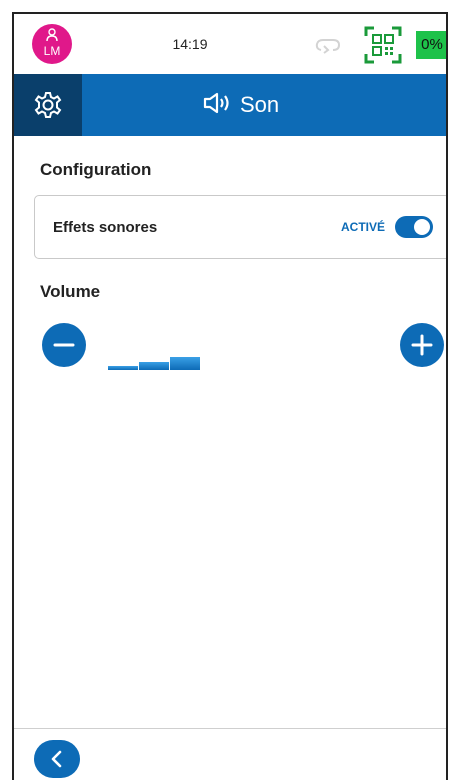  I want to click on minus-icon, so click(64, 345).